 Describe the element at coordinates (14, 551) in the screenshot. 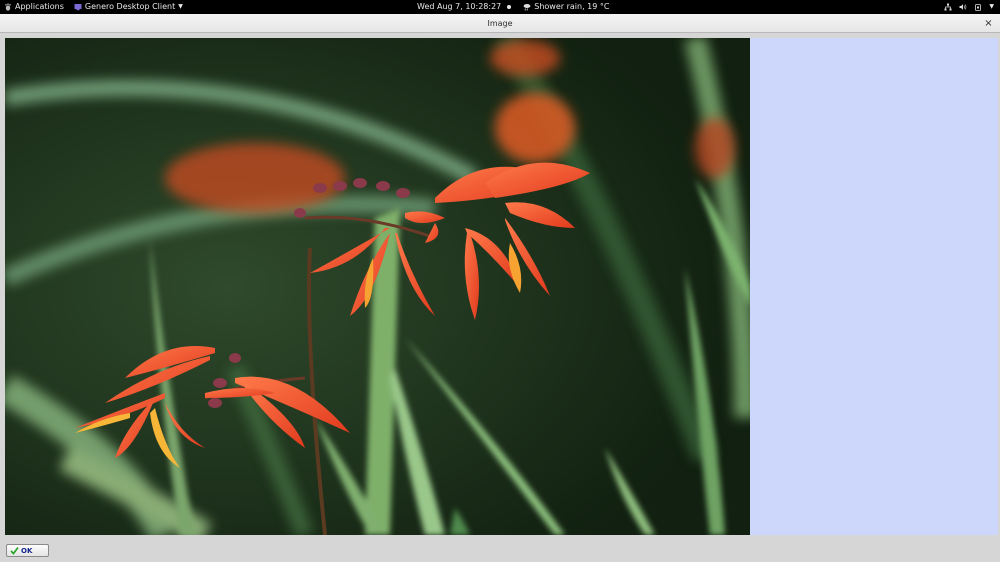

I see `checkmark-icon` at that location.